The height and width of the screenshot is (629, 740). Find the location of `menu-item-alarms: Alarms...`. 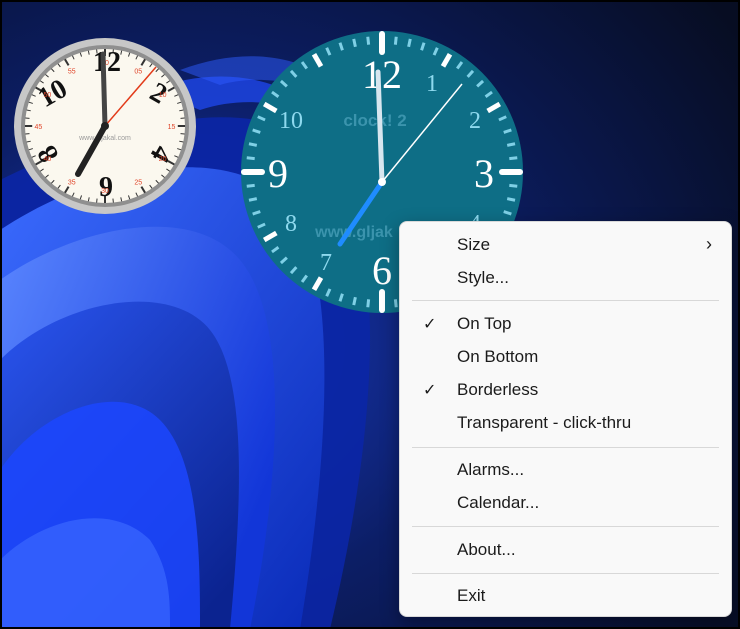

menu-item-alarms: Alarms... is located at coordinates (565, 469).